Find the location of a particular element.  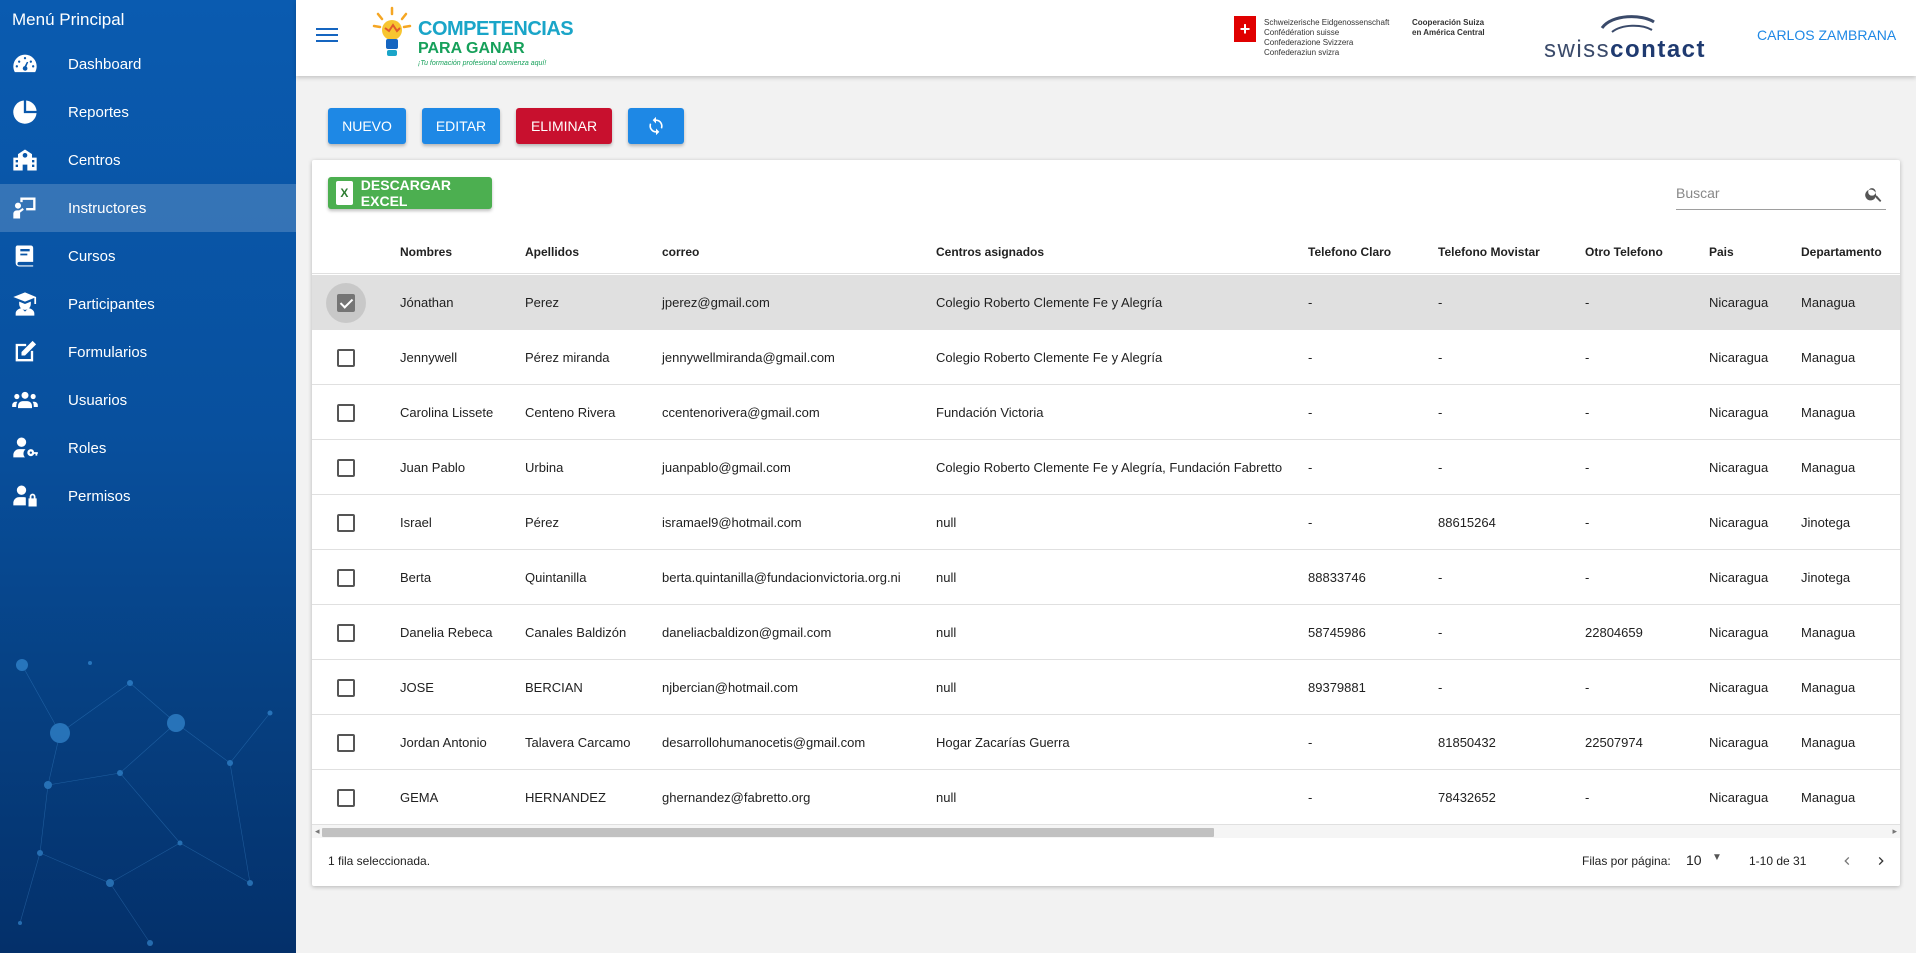

column-header: Centros asignados is located at coordinates (990, 252).